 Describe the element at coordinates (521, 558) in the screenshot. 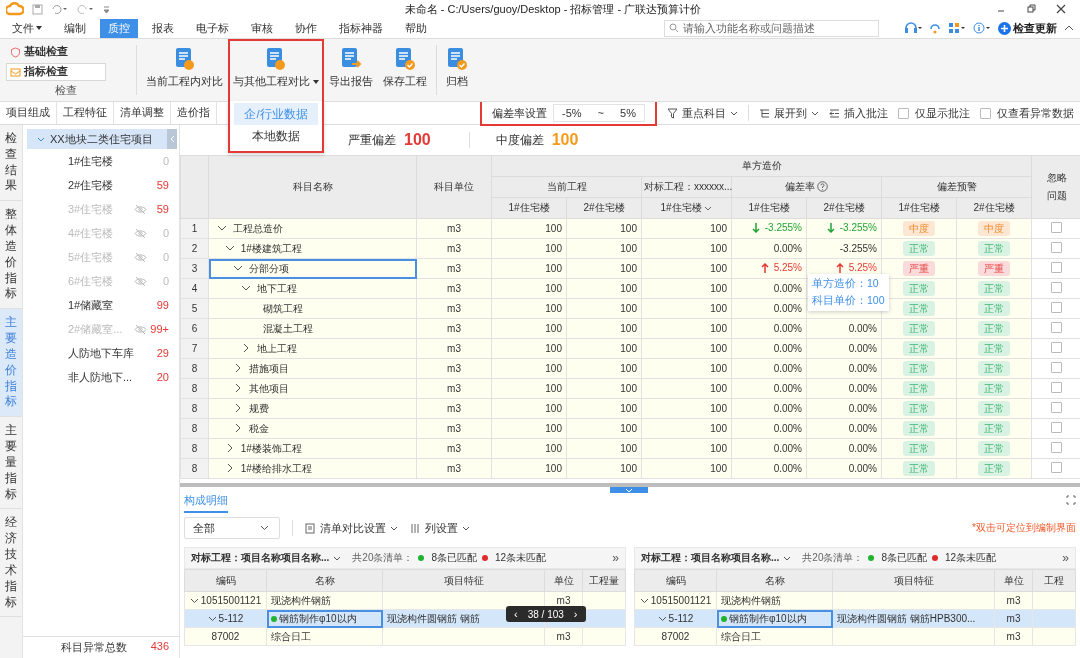

I see `unmatched-text: 12条未匹配` at that location.